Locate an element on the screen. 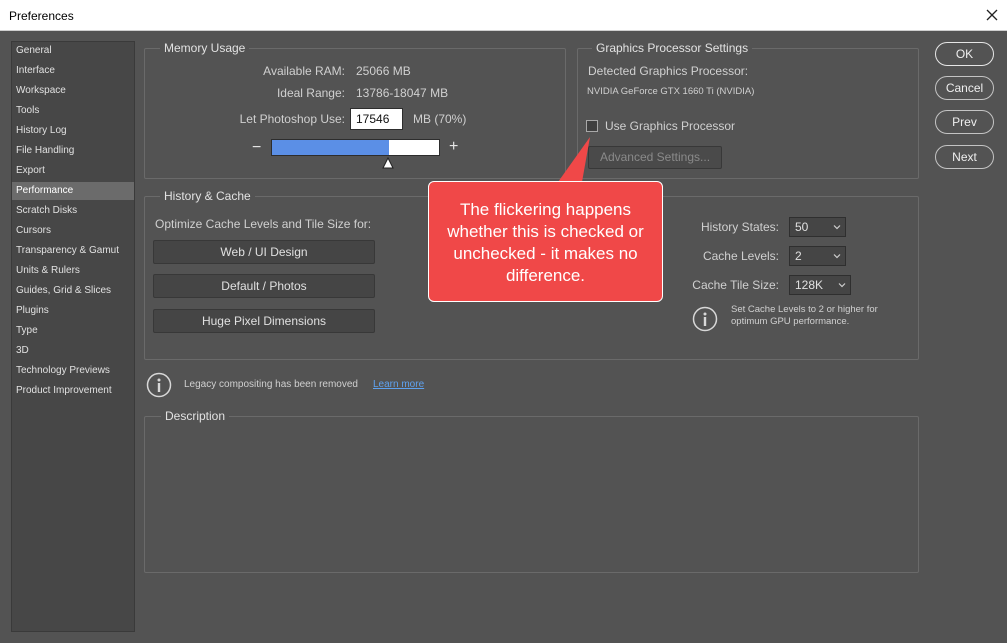 The height and width of the screenshot is (643, 1007). close-button is located at coordinates (992, 15).